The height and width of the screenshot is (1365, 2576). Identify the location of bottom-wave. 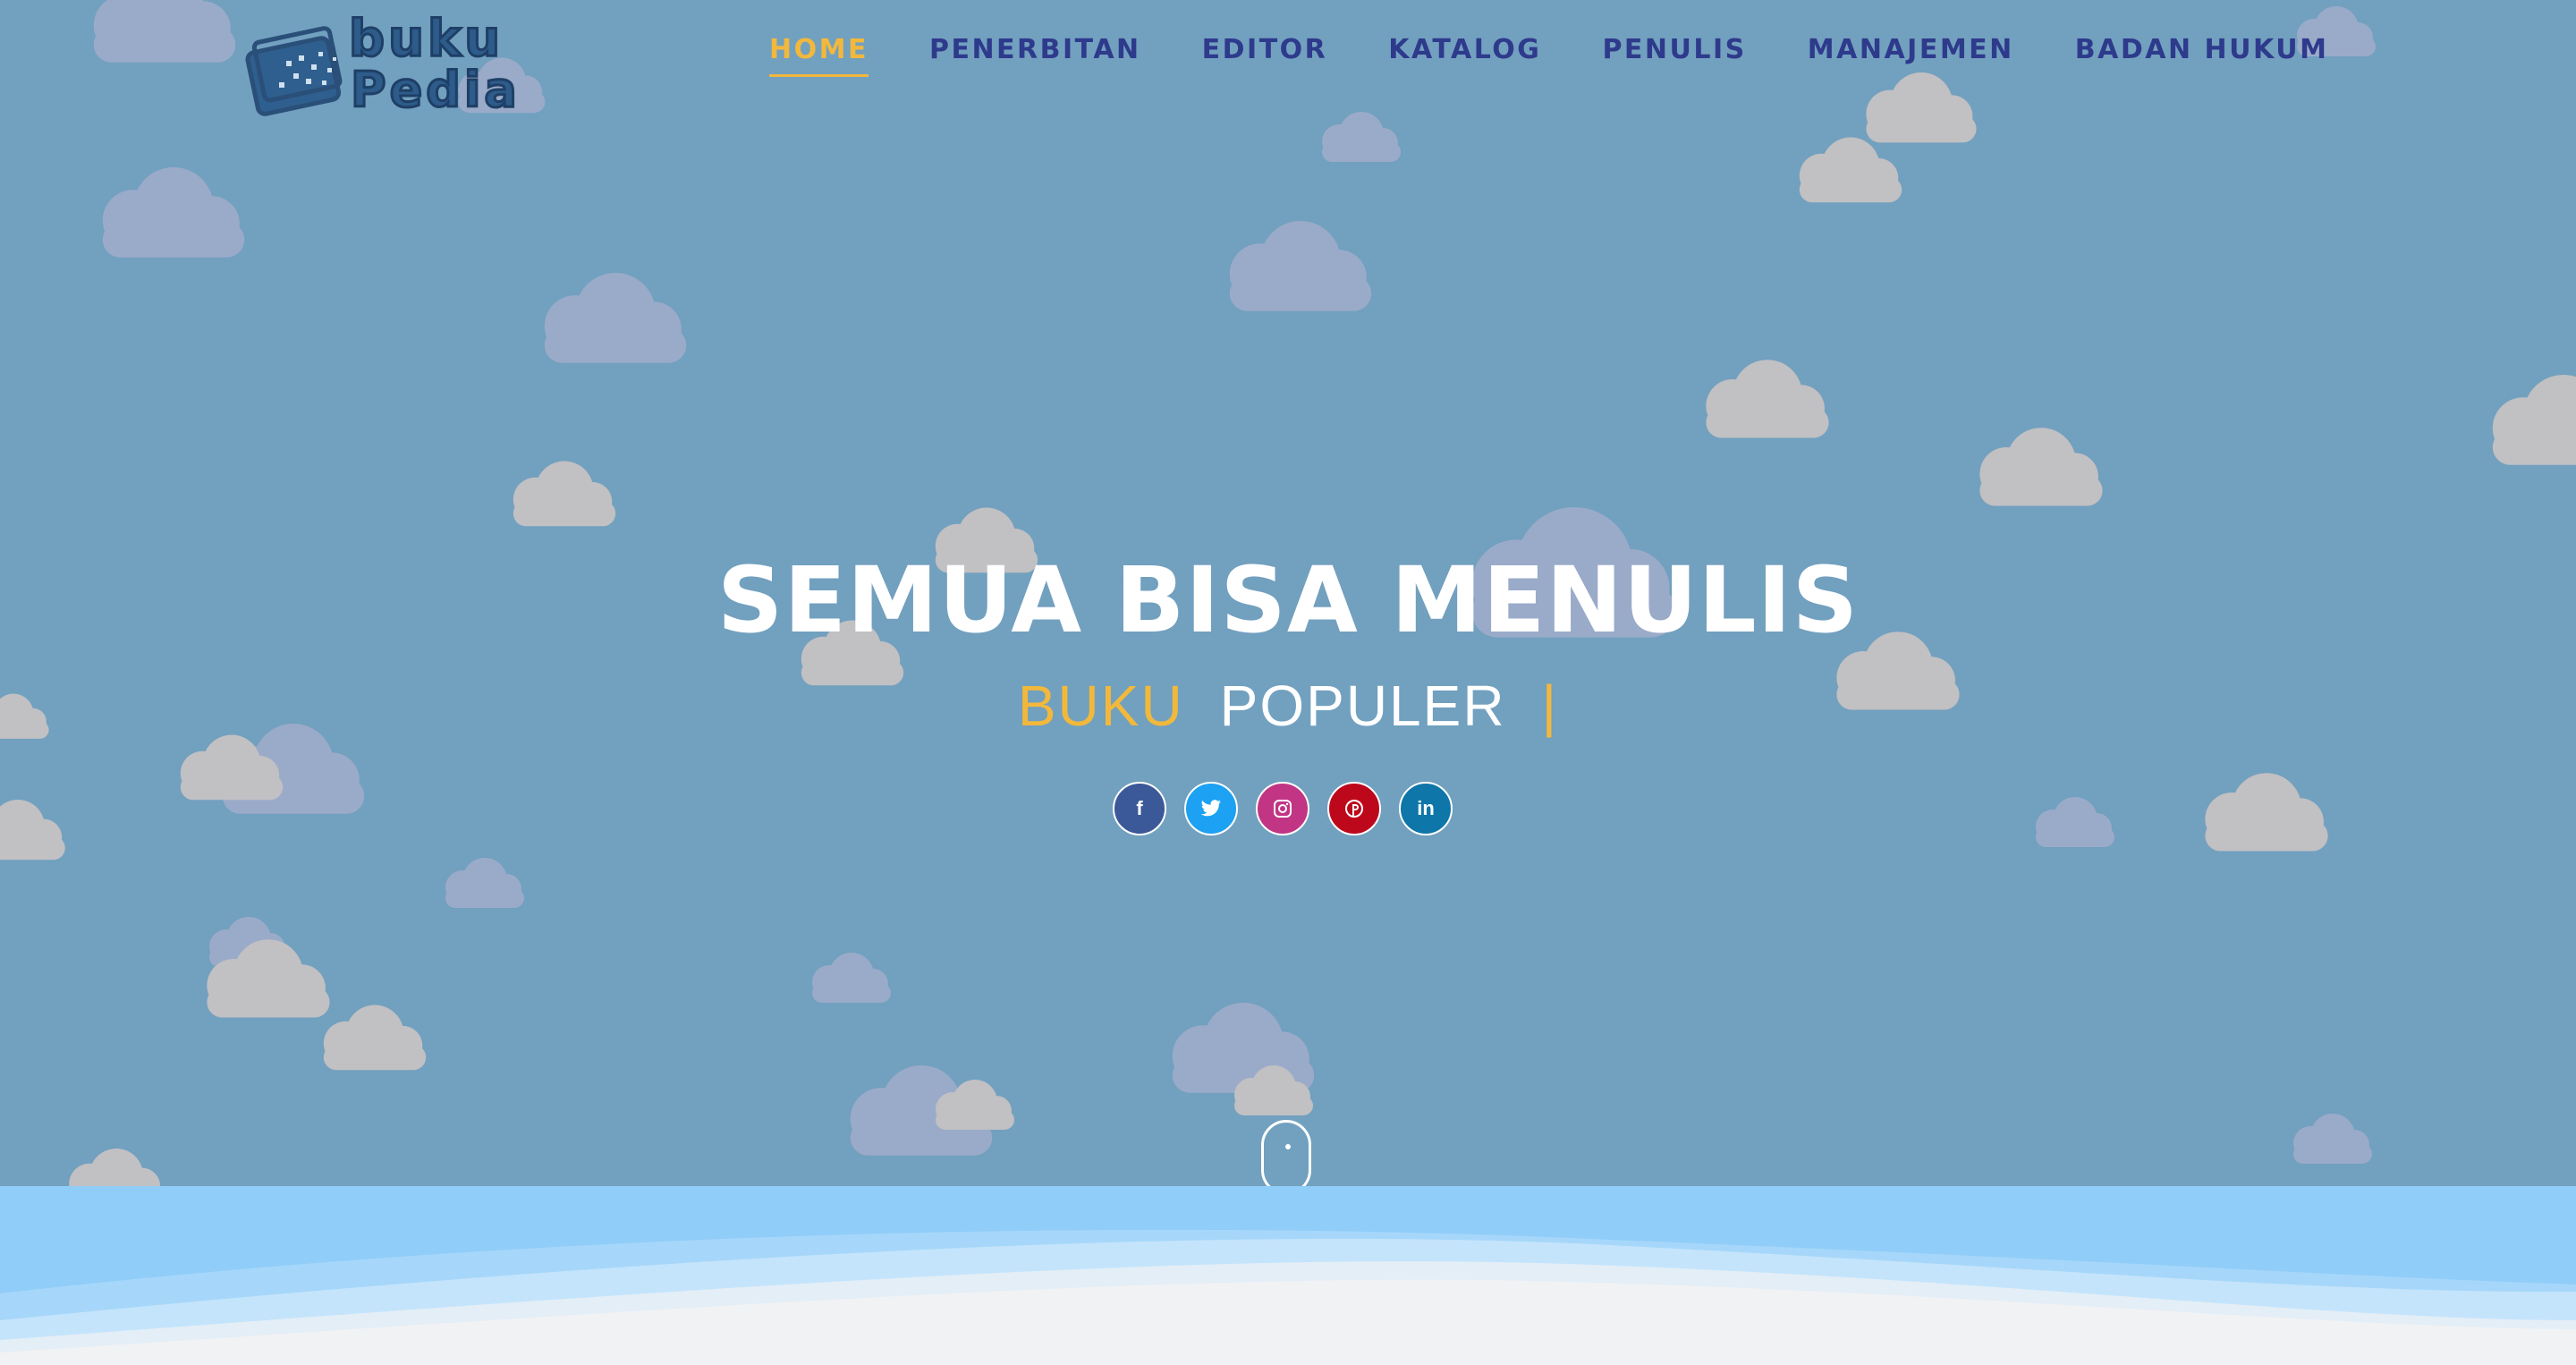
(1288, 1275).